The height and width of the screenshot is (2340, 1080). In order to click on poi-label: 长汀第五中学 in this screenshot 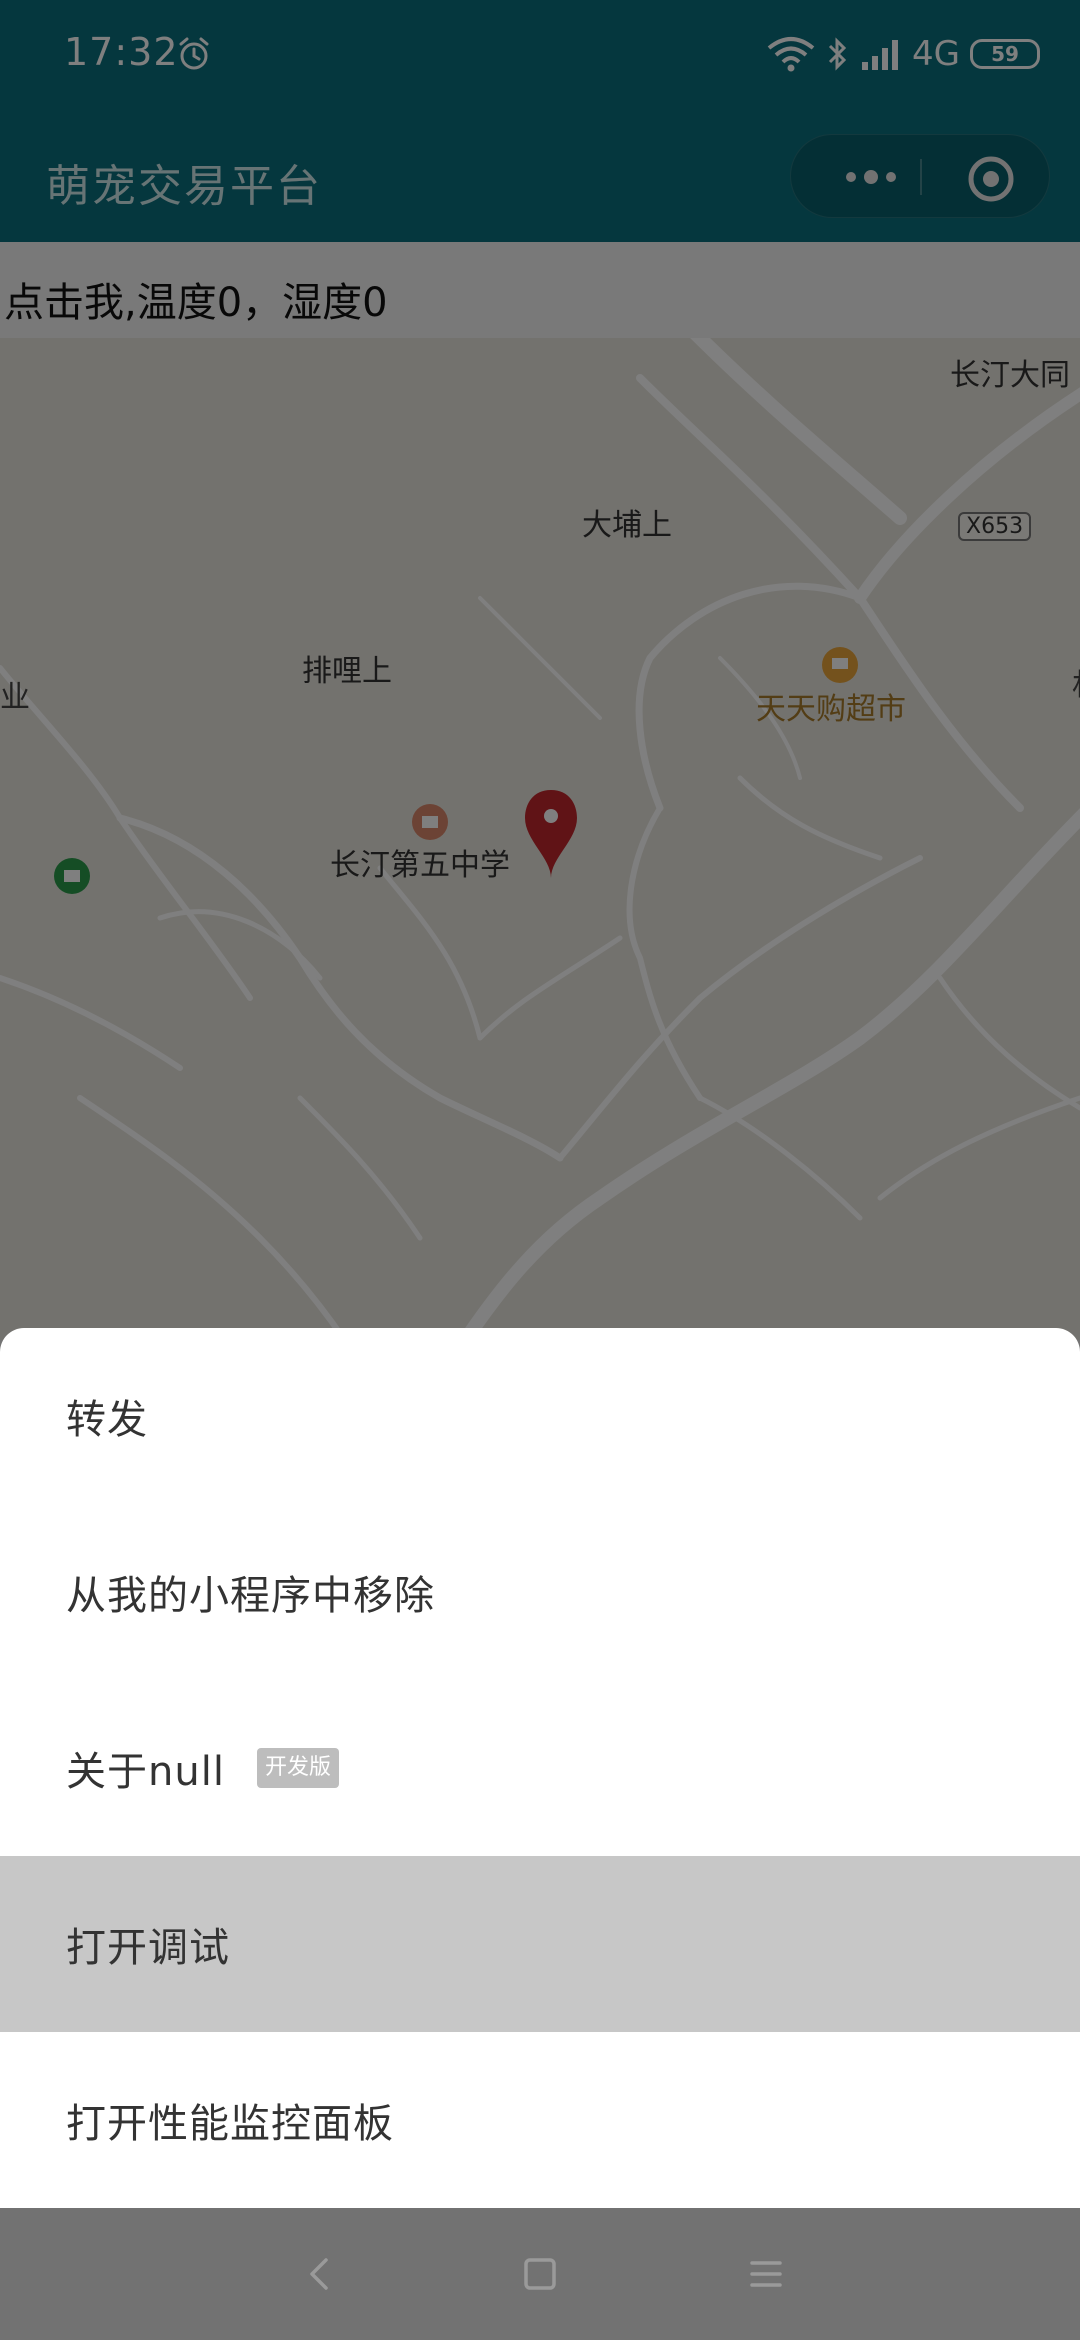, I will do `click(420, 862)`.